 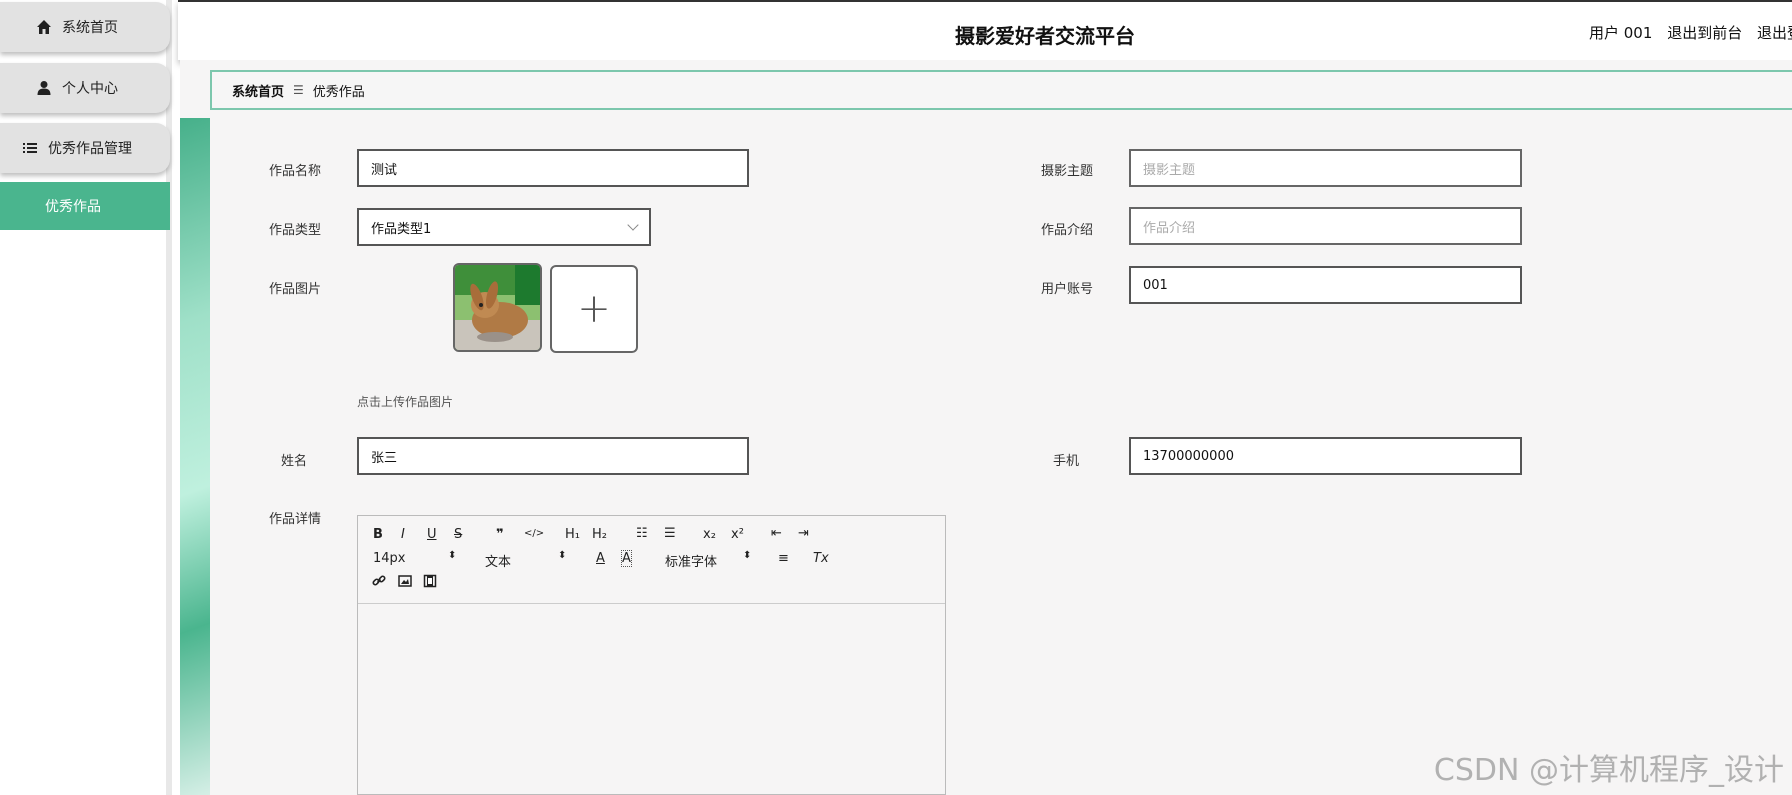 I want to click on phone-label: 手机, so click(x=1065, y=461).